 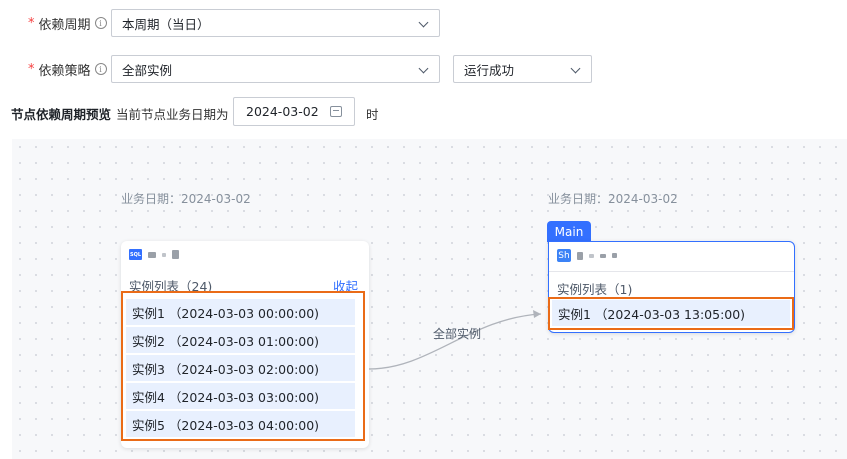 What do you see at coordinates (671, 271) in the screenshot?
I see `node-divider` at bounding box center [671, 271].